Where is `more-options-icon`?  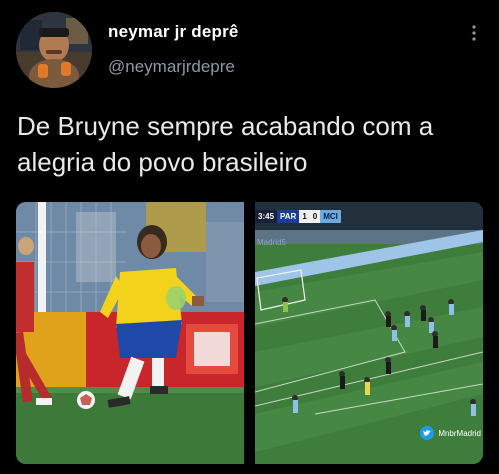
more-options-icon is located at coordinates (474, 33).